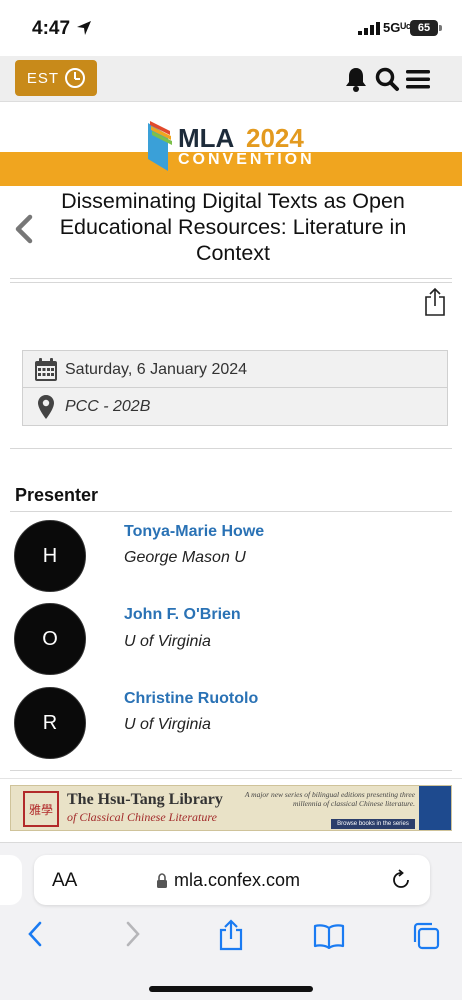  What do you see at coordinates (231, 935) in the screenshot?
I see `share-sheet-icon` at bounding box center [231, 935].